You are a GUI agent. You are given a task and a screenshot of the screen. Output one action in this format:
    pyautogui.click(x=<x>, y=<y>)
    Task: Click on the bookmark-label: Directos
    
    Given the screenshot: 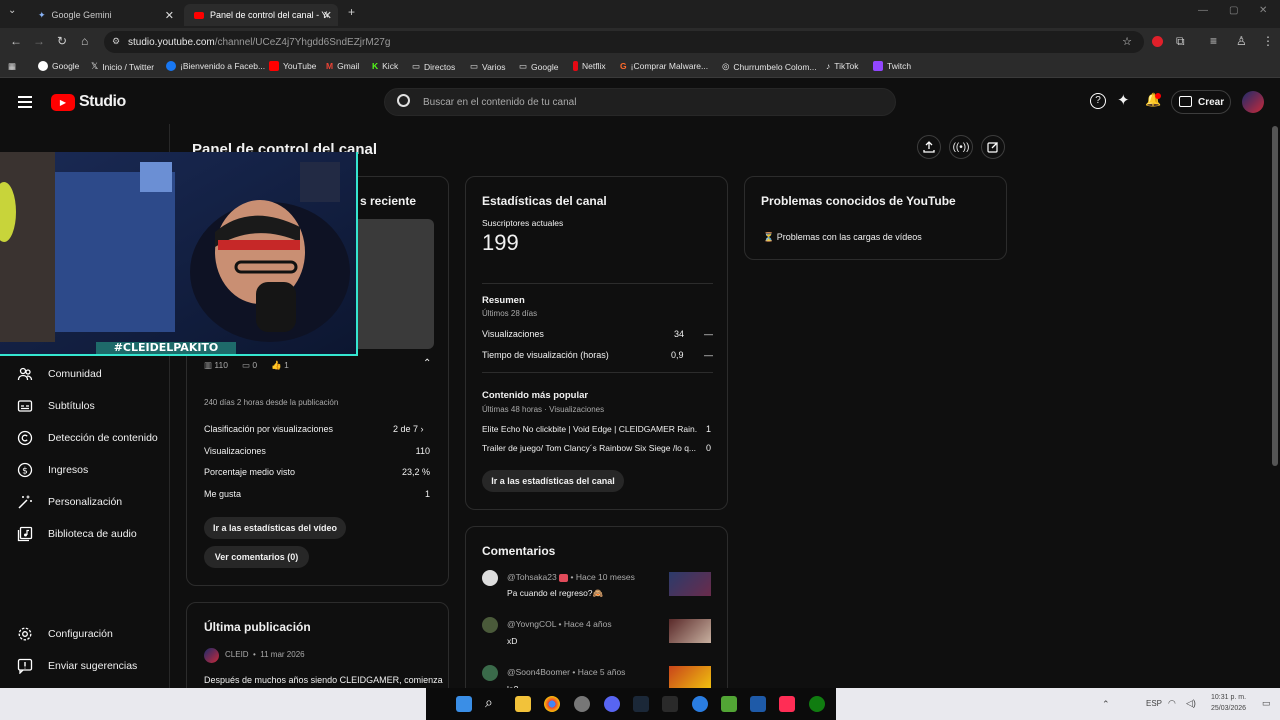 What is the action you would take?
    pyautogui.click(x=440, y=66)
    